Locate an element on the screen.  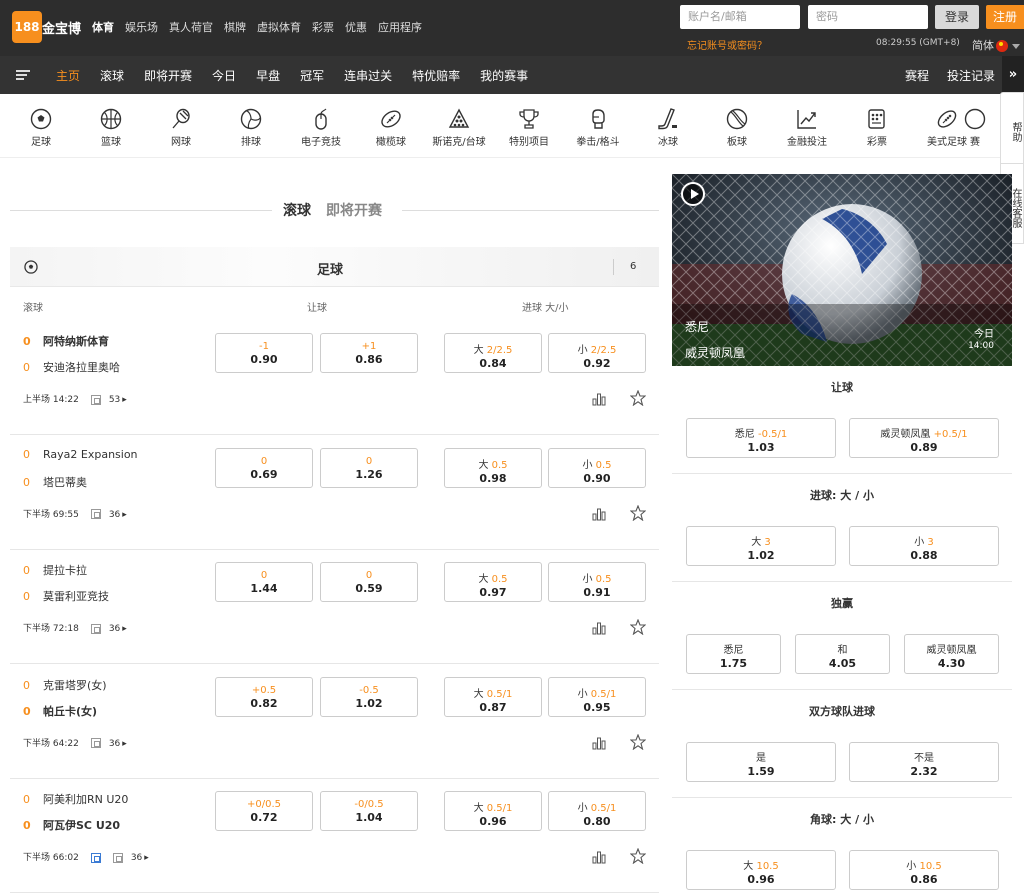
odds-button: 小 0.5/1 0.95 is located at coordinates (597, 696).